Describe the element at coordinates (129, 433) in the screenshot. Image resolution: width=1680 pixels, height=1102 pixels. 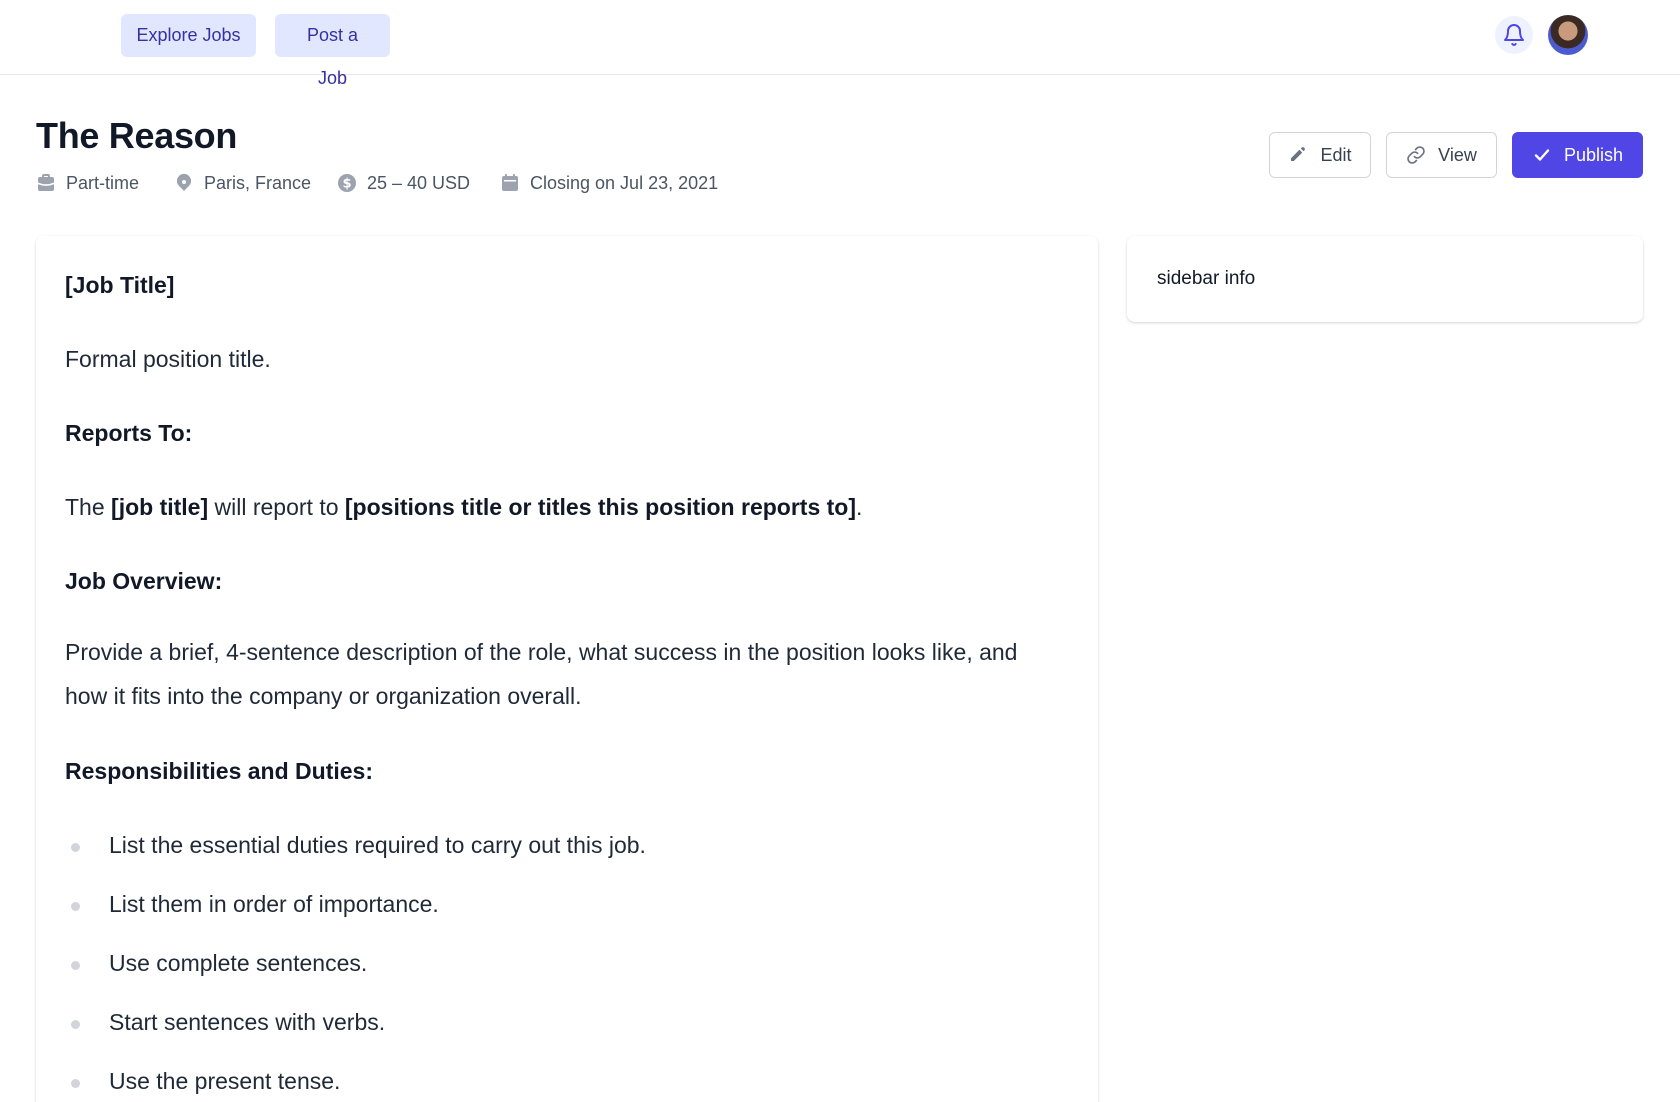
I see `heading-reports-to: Reports To:` at that location.